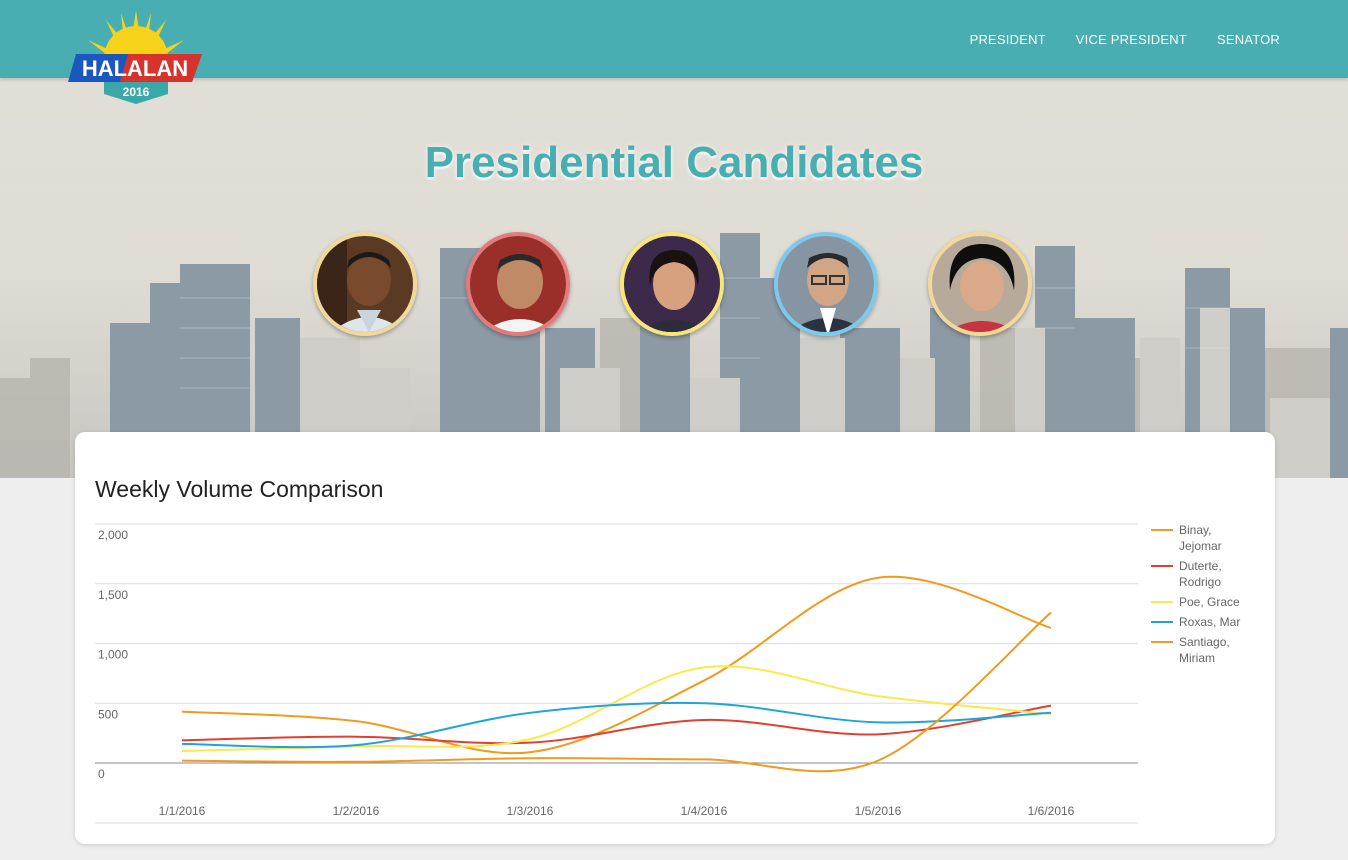 This screenshot has height=860, width=1348. Describe the element at coordinates (530, 811) in the screenshot. I see `x-tick-label: 1/3/2016` at that location.